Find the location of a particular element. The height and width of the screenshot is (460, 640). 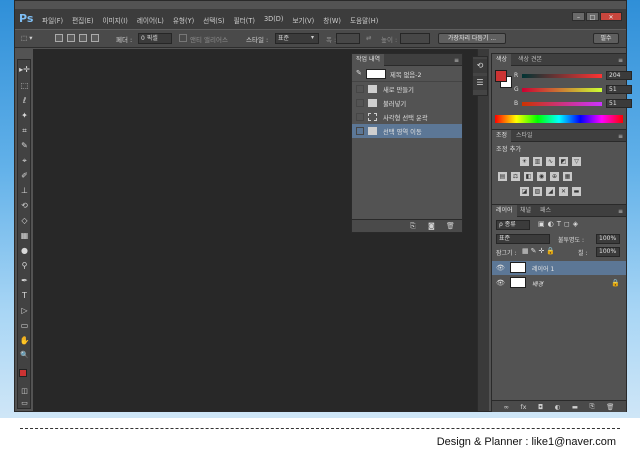

new-selection-icon is located at coordinates (59, 38).